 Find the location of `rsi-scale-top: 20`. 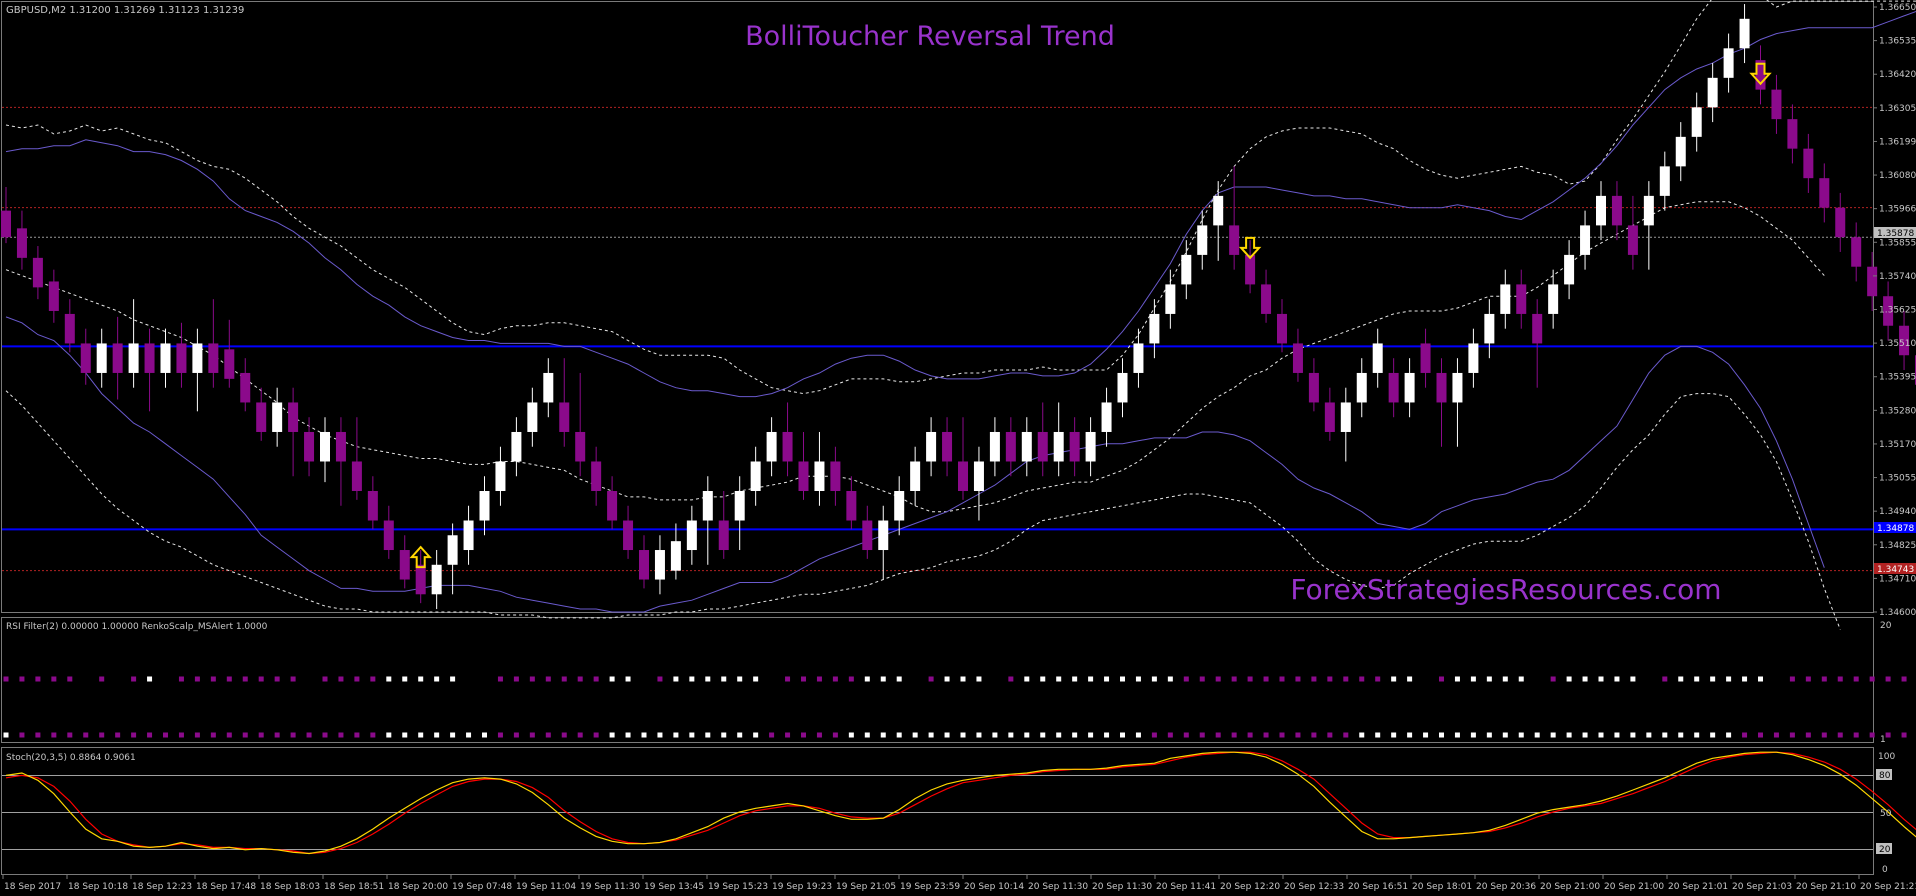

rsi-scale-top: 20 is located at coordinates (1886, 626).